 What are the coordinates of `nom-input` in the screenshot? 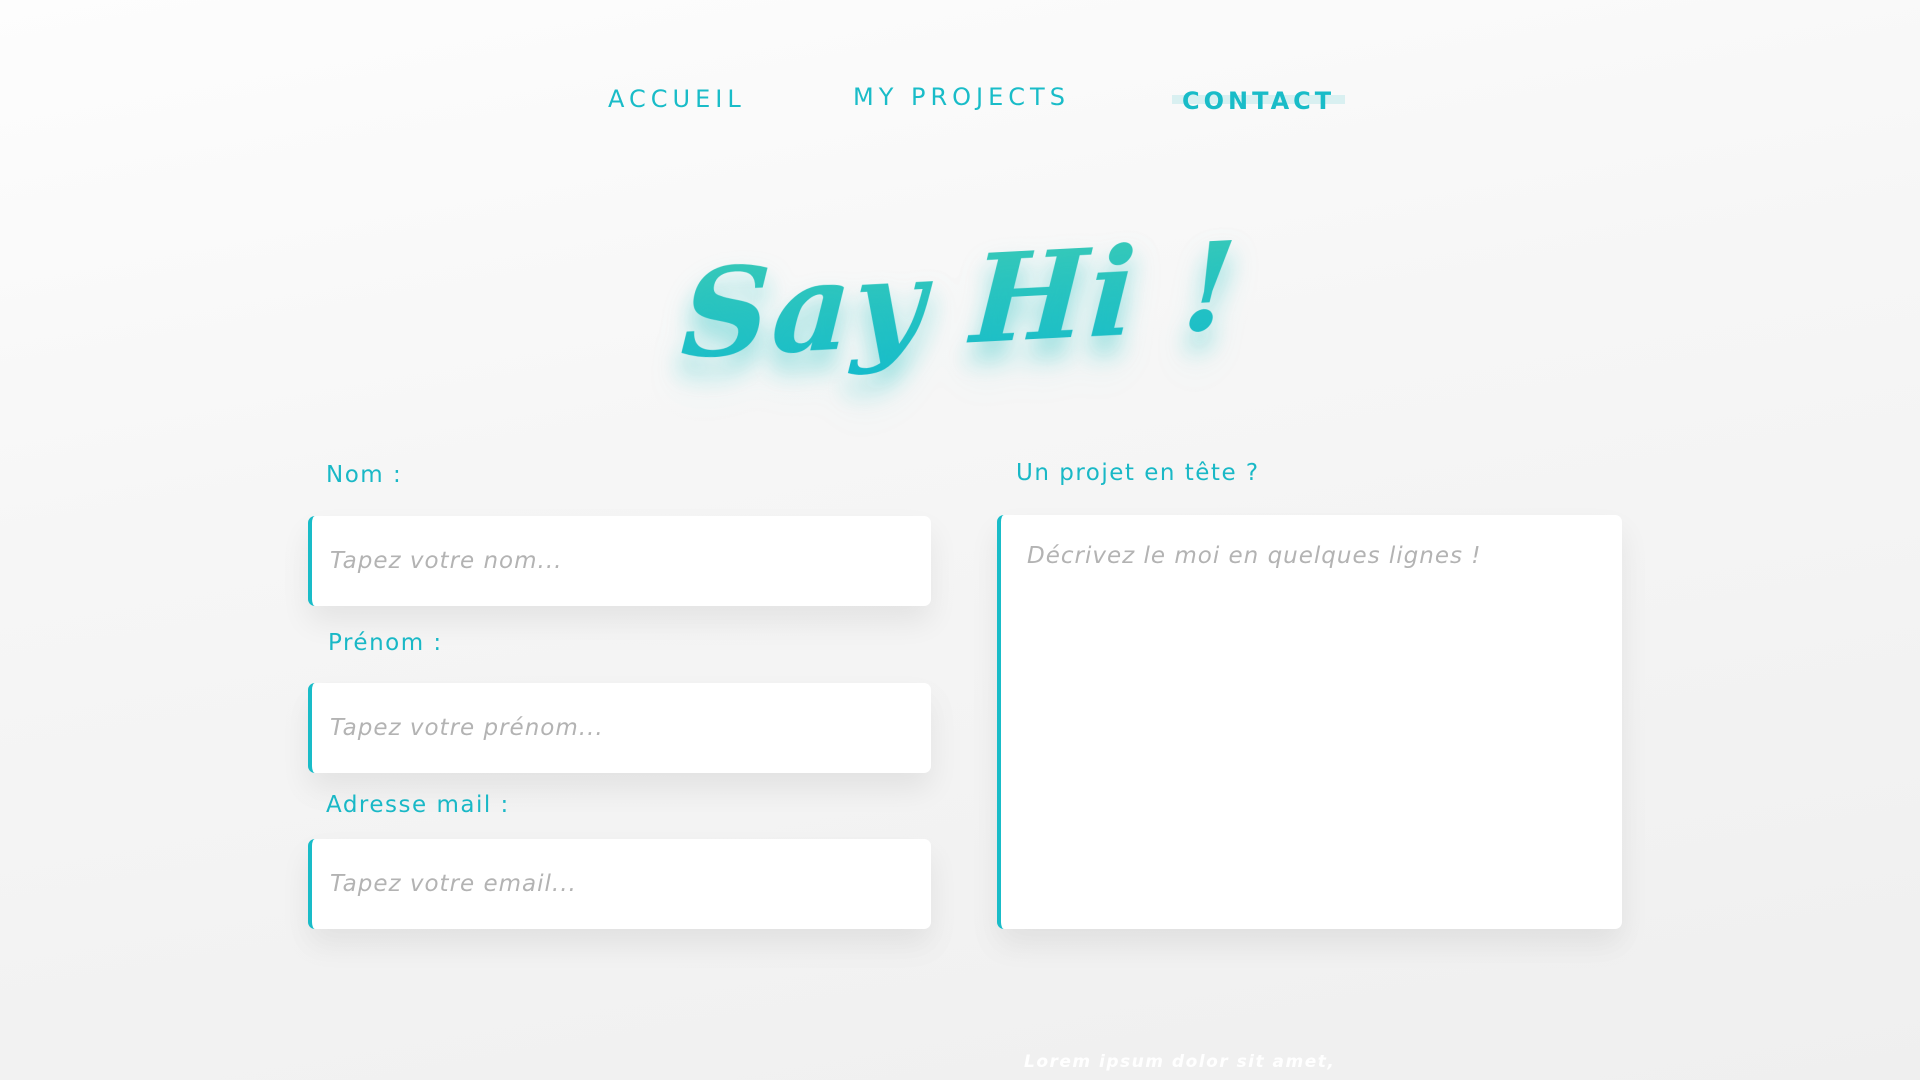 It's located at (619, 561).